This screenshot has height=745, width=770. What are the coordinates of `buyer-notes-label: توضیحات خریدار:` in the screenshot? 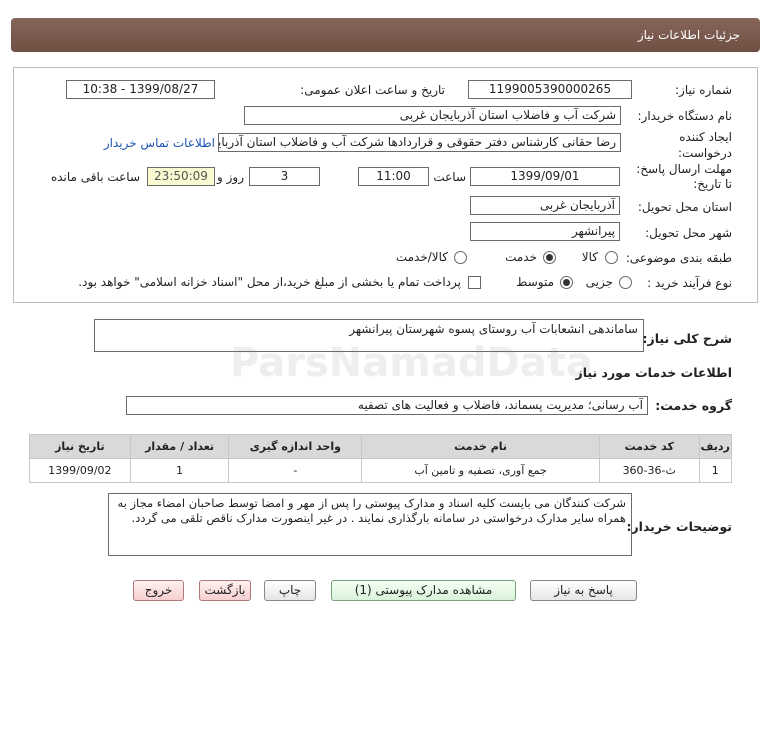 It's located at (679, 526).